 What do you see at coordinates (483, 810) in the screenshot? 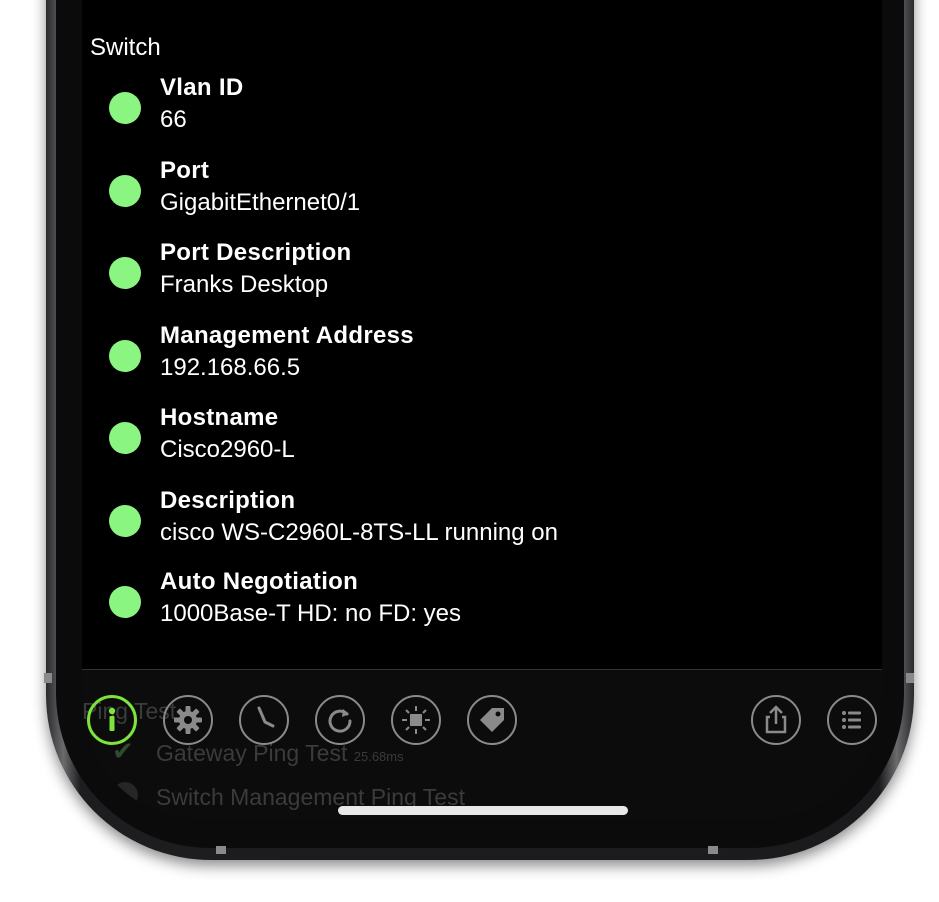
I see `home-indicator` at bounding box center [483, 810].